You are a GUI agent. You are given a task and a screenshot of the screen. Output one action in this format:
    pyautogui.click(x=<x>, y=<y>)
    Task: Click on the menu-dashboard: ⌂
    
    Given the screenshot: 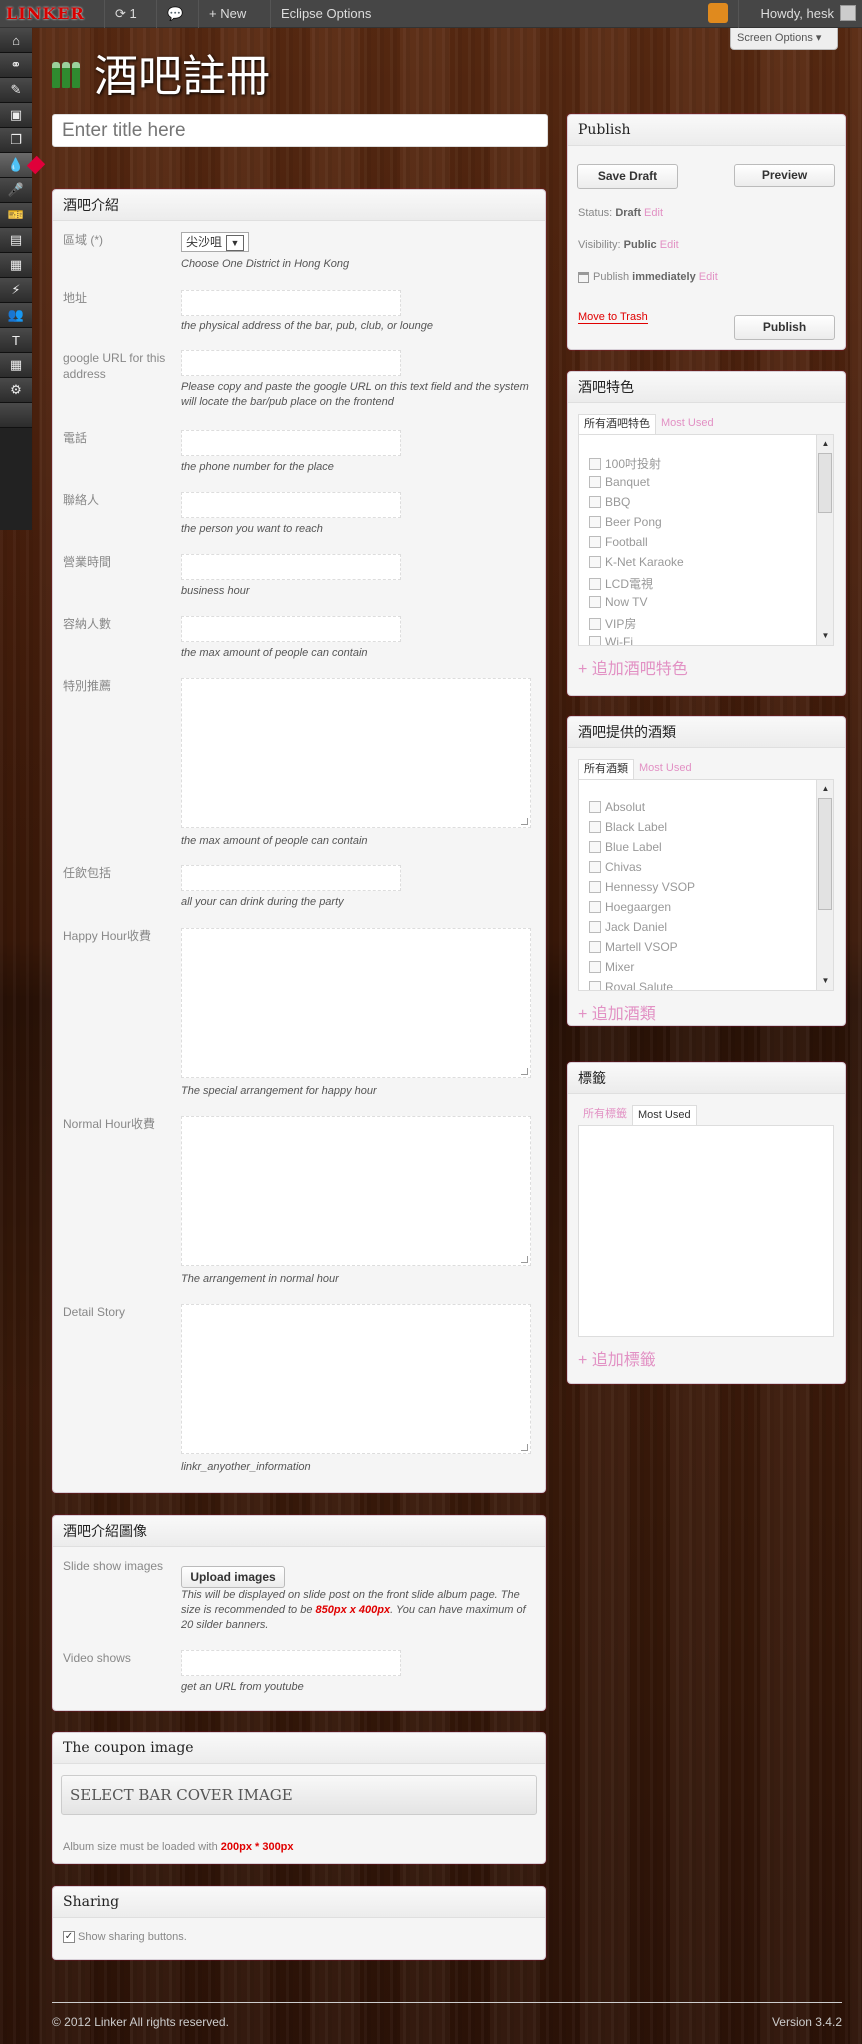 What is the action you would take?
    pyautogui.click(x=16, y=40)
    